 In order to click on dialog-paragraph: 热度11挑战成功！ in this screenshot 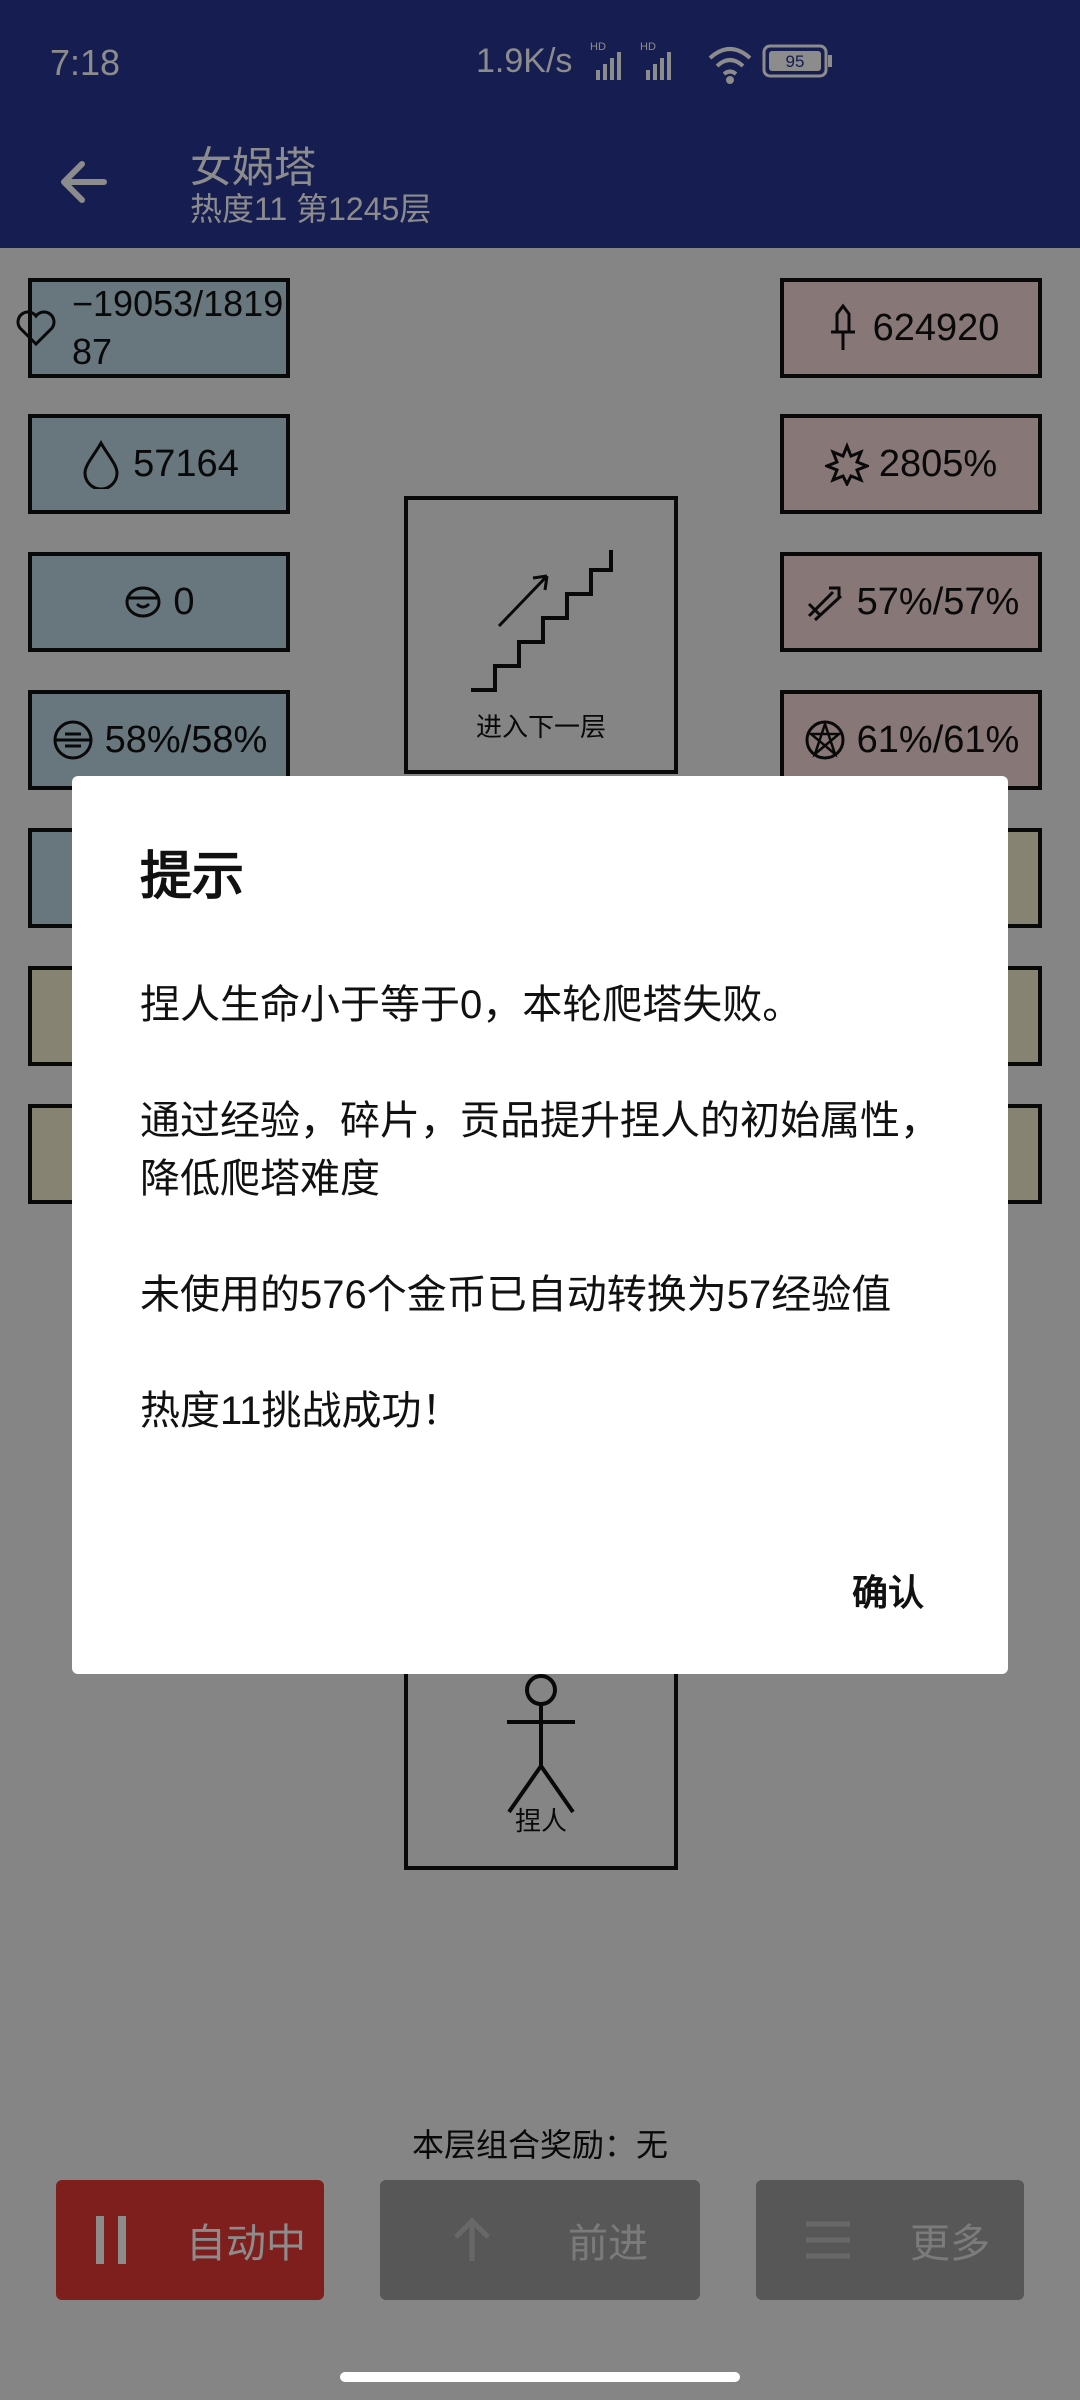, I will do `click(301, 1411)`.